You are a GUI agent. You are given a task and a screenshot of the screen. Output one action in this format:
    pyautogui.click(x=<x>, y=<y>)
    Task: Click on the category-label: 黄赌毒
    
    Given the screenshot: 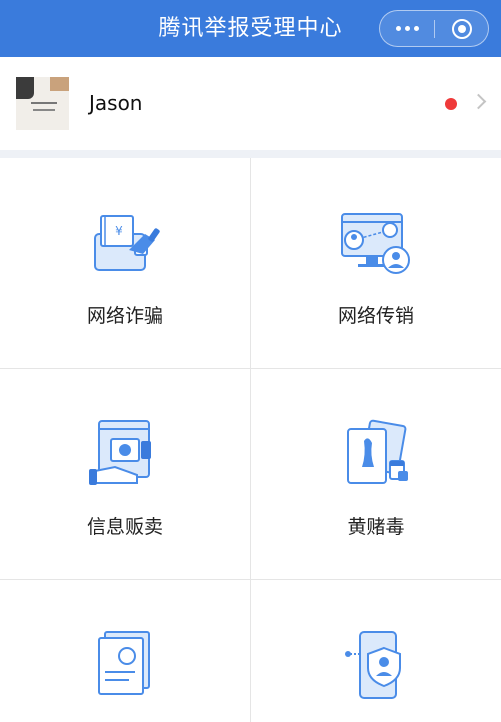 What is the action you would take?
    pyautogui.click(x=376, y=527)
    